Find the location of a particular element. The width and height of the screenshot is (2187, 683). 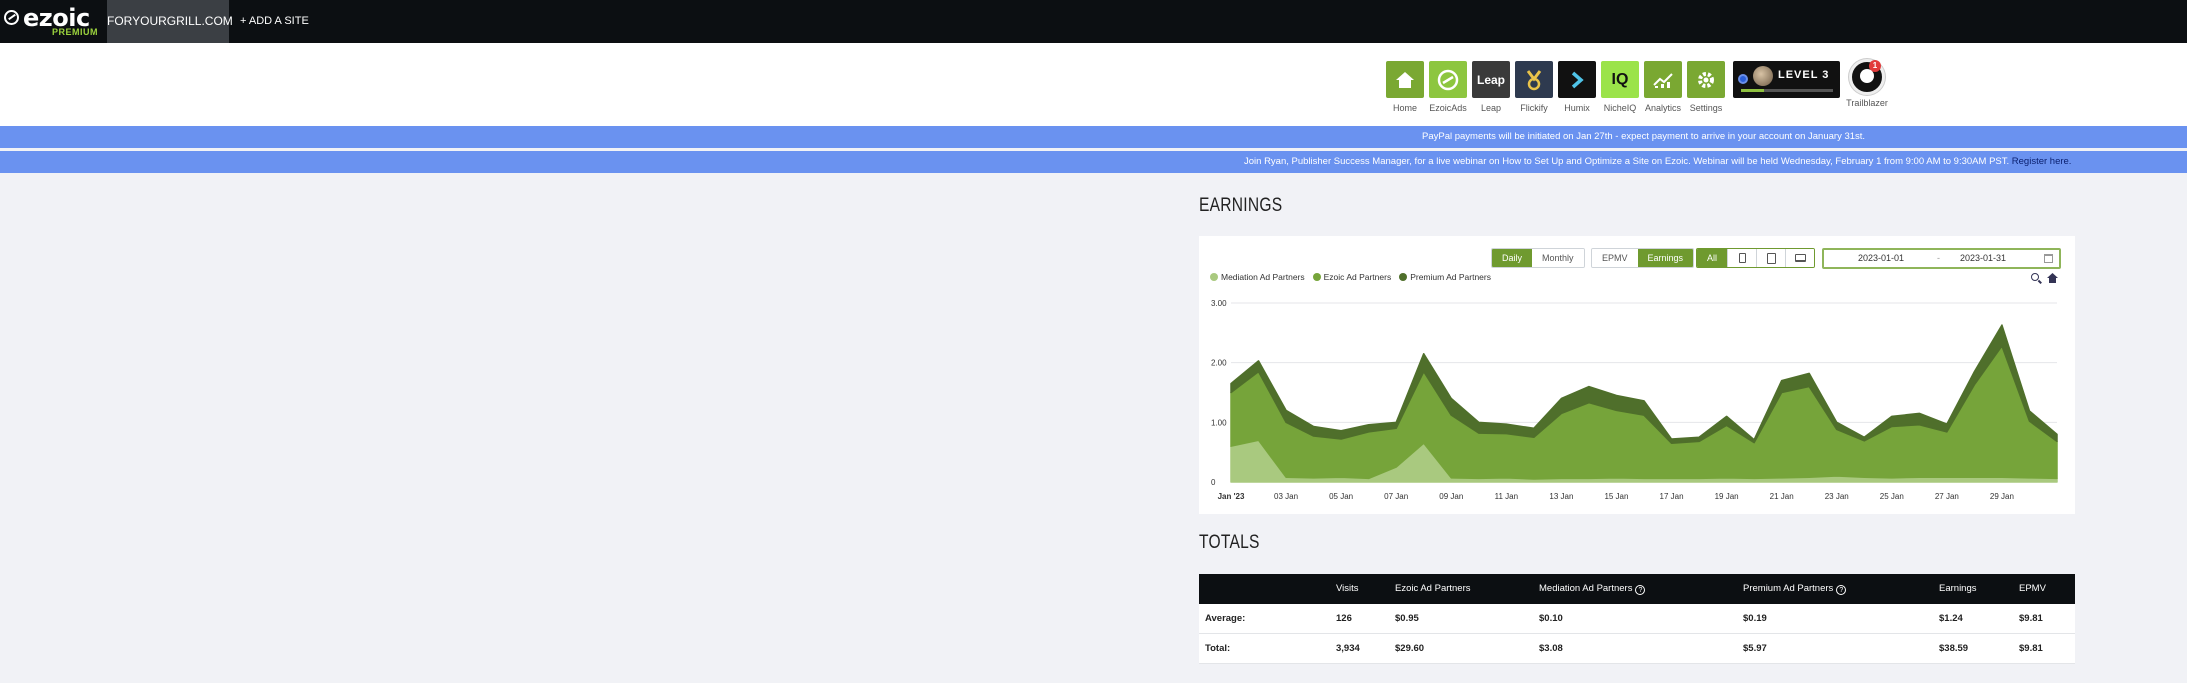

column-header-premium-text: Premium Ad Partners is located at coordinates (1788, 588).